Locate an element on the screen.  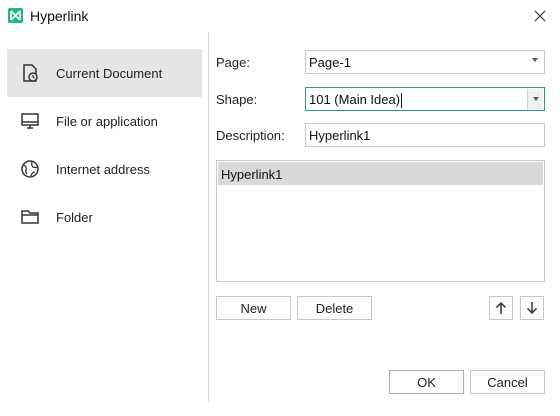
move-up-button is located at coordinates (501, 308).